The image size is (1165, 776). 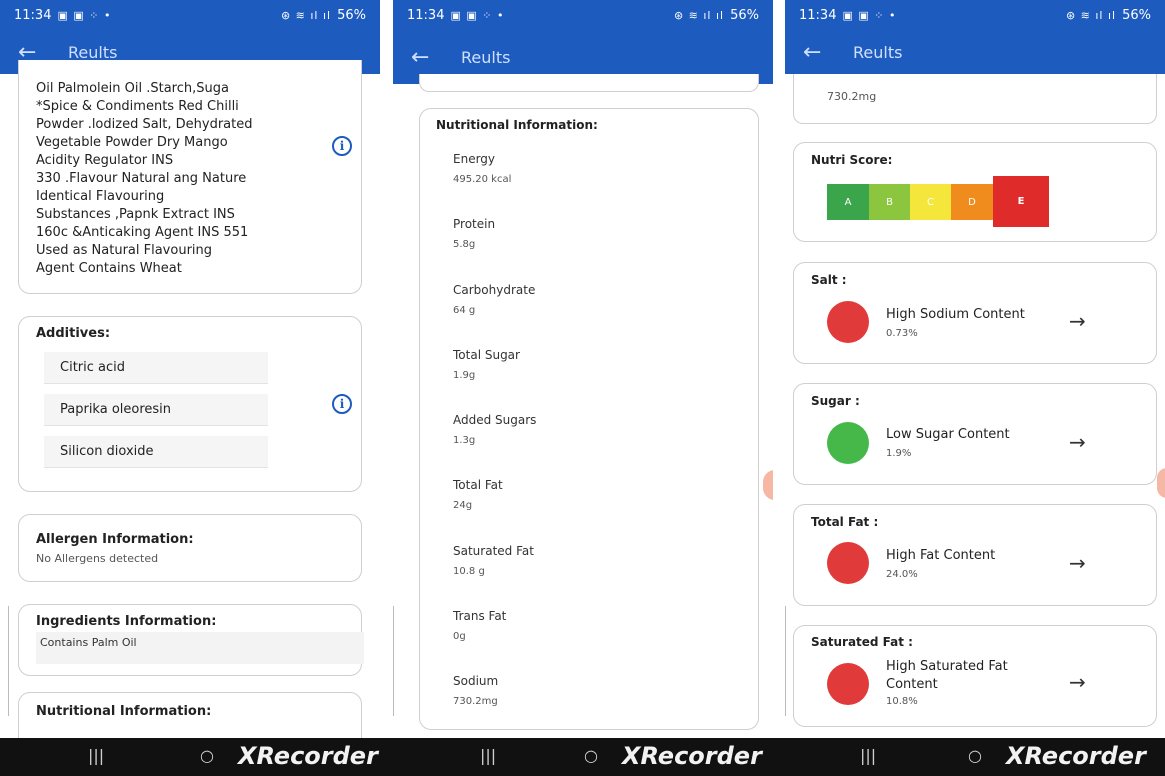 What do you see at coordinates (930, 202) in the screenshot?
I see `nutri-grade-c: C` at bounding box center [930, 202].